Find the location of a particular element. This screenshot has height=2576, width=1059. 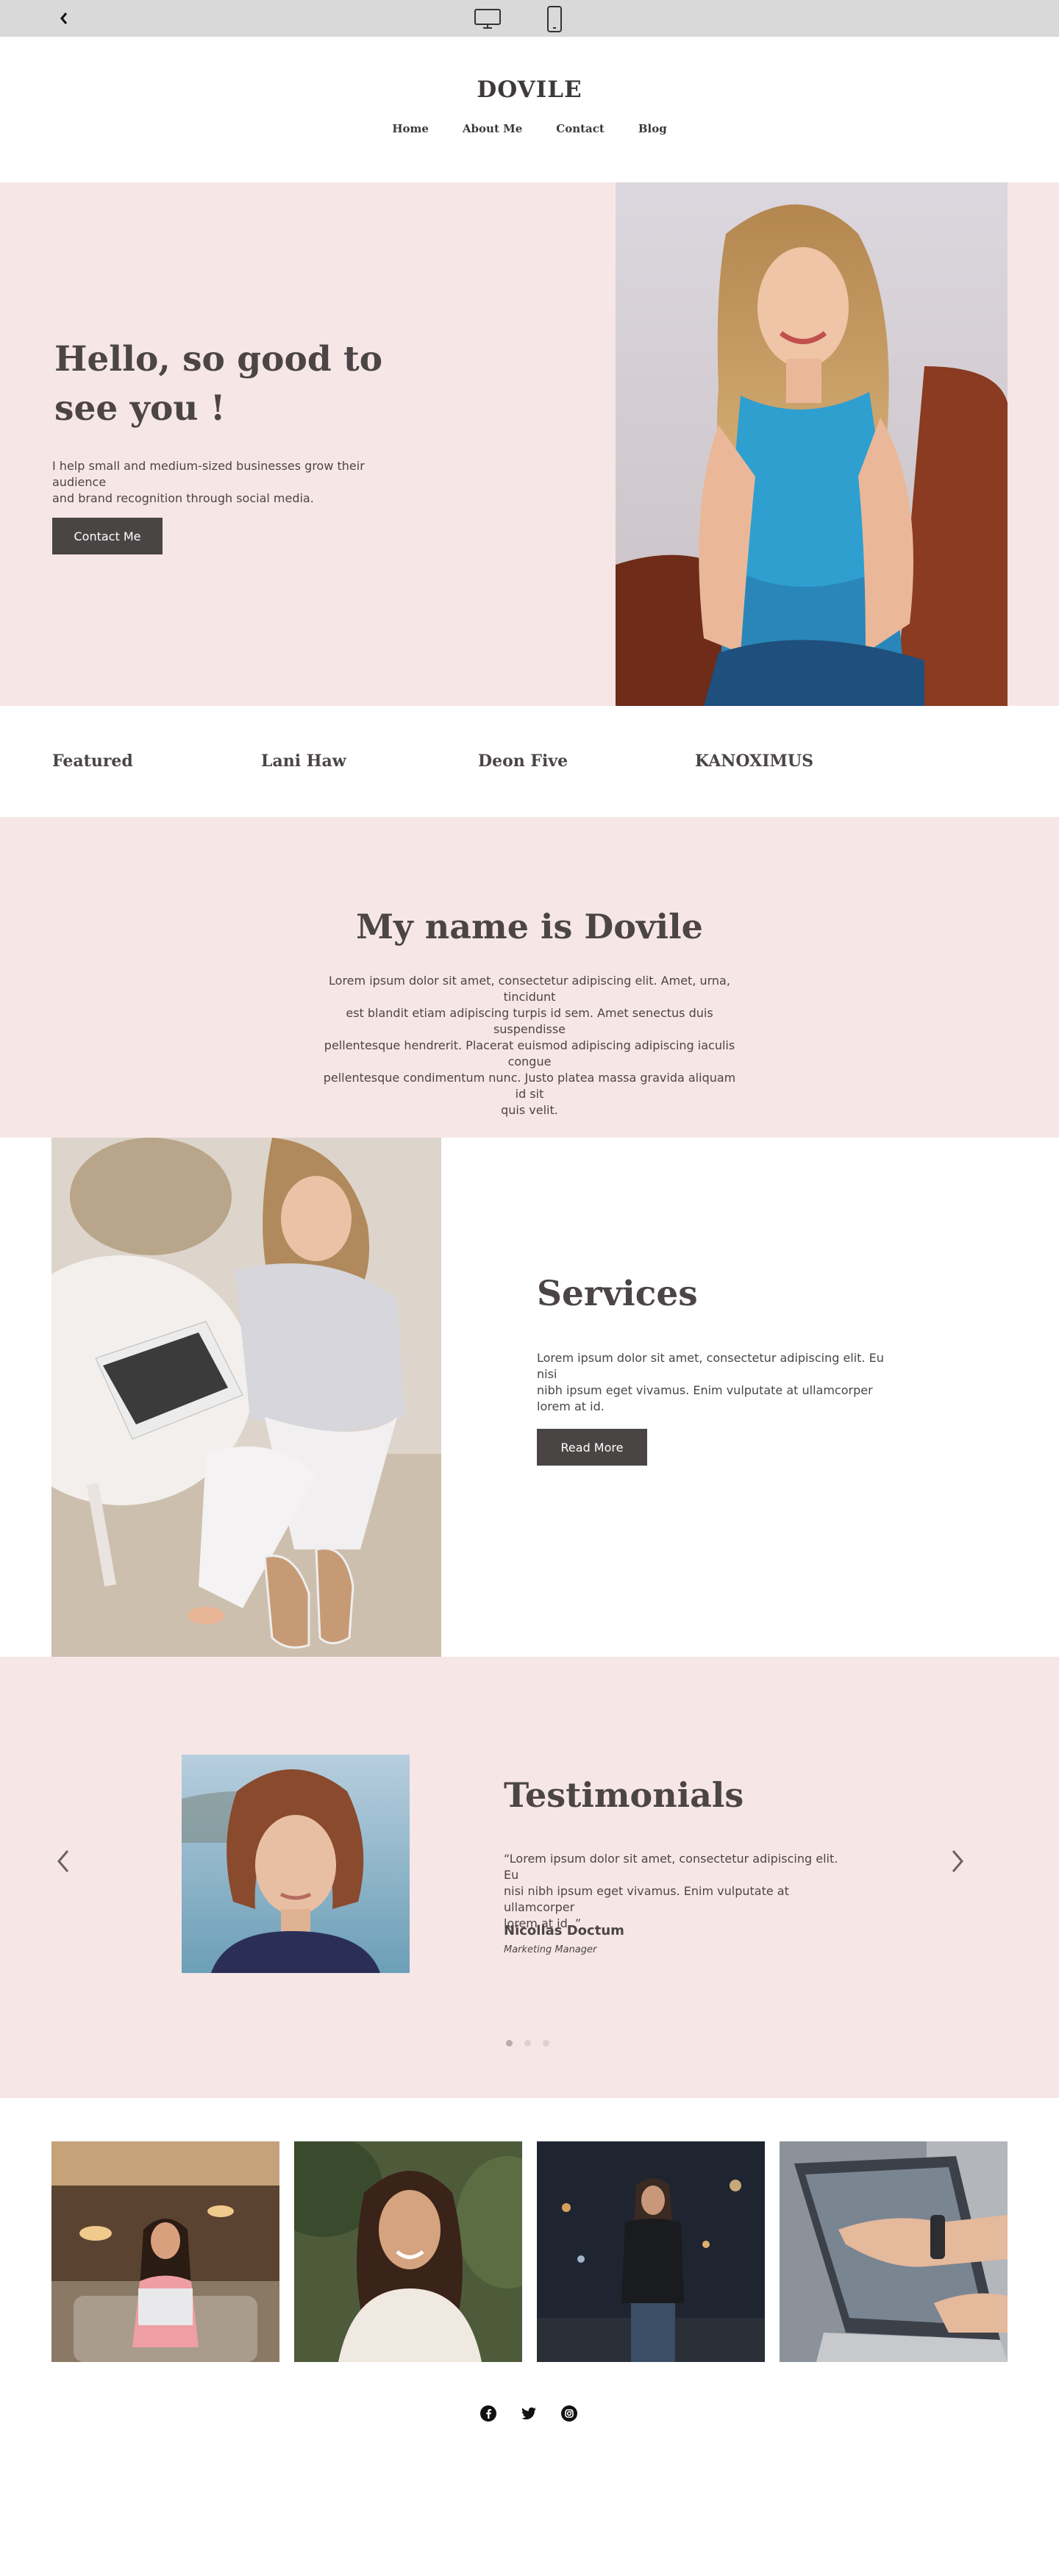

facebook-icon is located at coordinates (488, 2413).